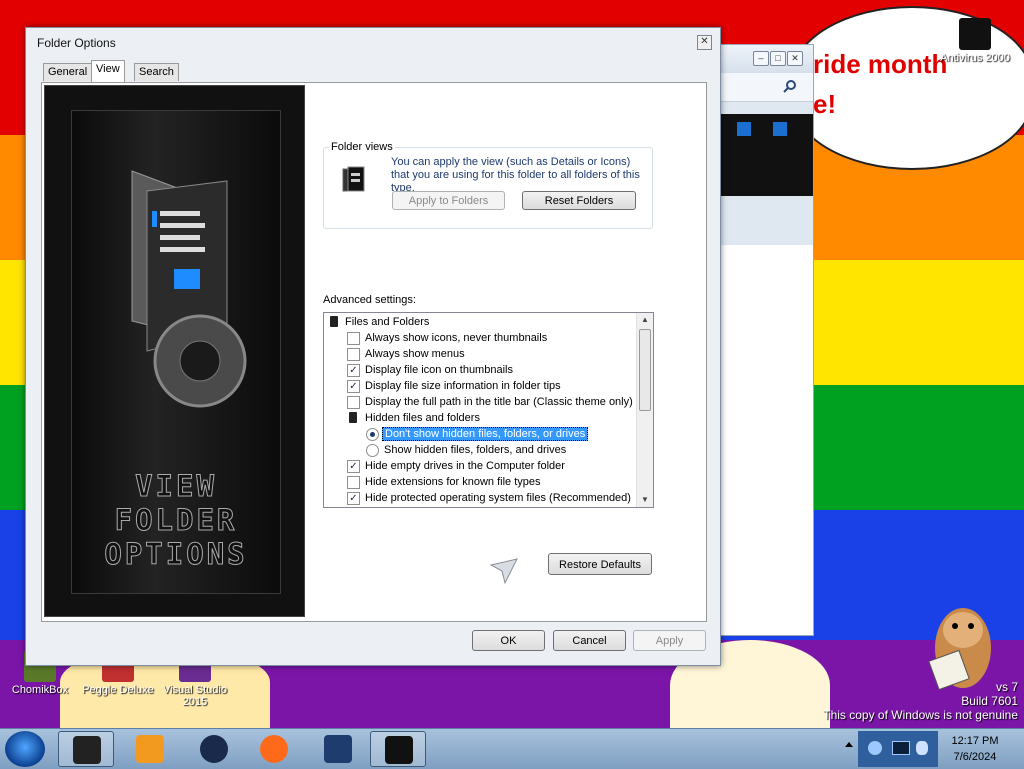  Describe the element at coordinates (989, 701) in the screenshot. I see `watermark-build: Build 7601` at that location.